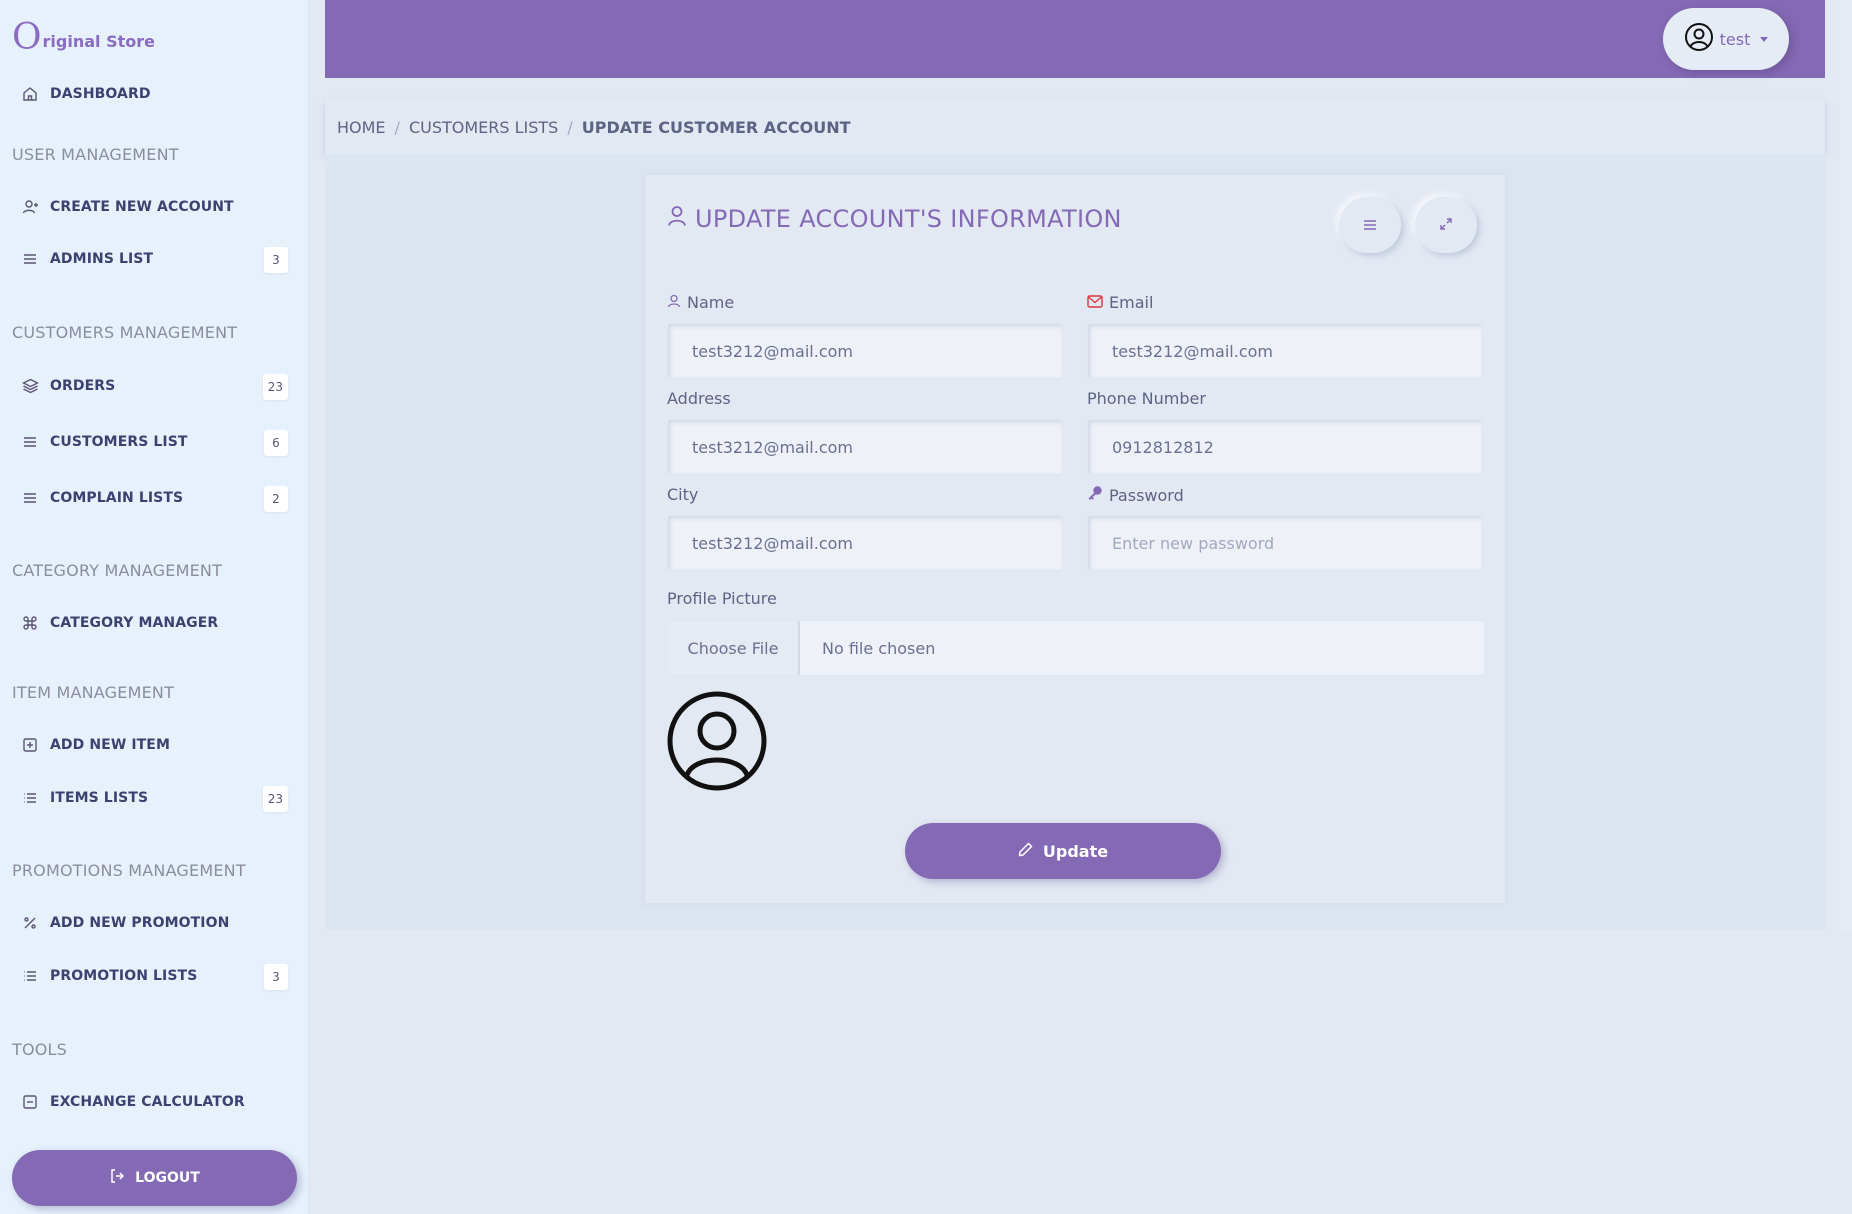 This screenshot has width=1852, height=1214. What do you see at coordinates (117, 1178) in the screenshot?
I see `logout-icon` at bounding box center [117, 1178].